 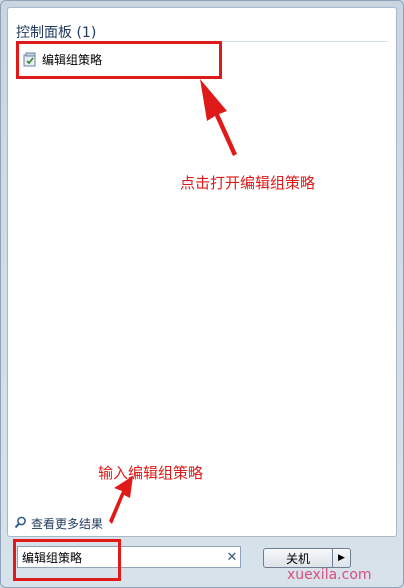 What do you see at coordinates (121, 500) in the screenshot?
I see `arrow-to-search` at bounding box center [121, 500].